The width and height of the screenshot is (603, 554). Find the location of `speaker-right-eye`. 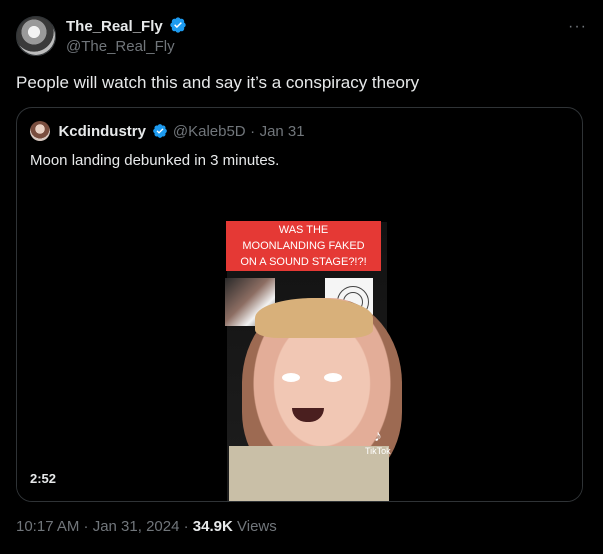

speaker-right-eye is located at coordinates (333, 377).